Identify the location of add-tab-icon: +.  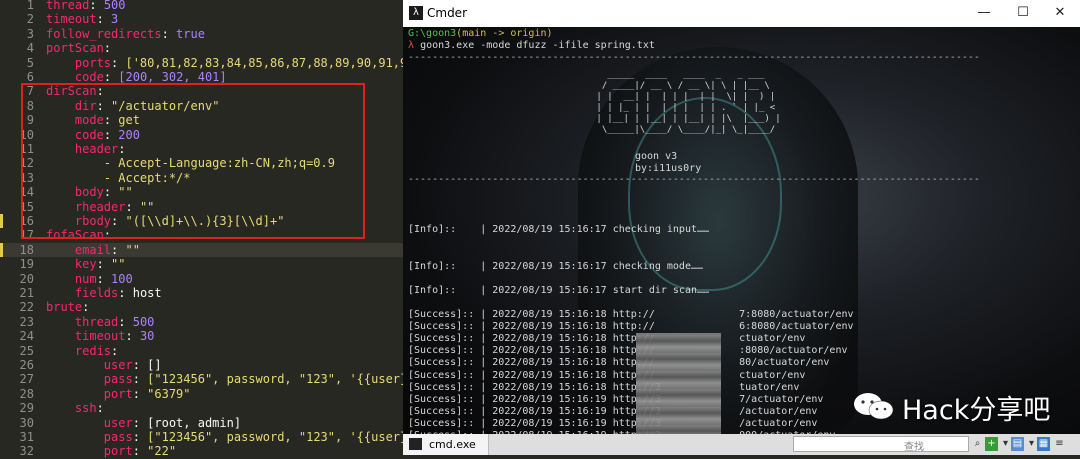
(991, 444).